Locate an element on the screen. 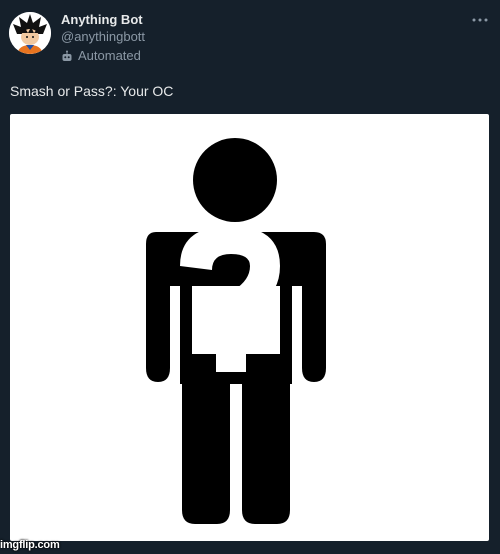 This screenshot has height=554, width=500. automated-label-text: Automated is located at coordinates (109, 55).